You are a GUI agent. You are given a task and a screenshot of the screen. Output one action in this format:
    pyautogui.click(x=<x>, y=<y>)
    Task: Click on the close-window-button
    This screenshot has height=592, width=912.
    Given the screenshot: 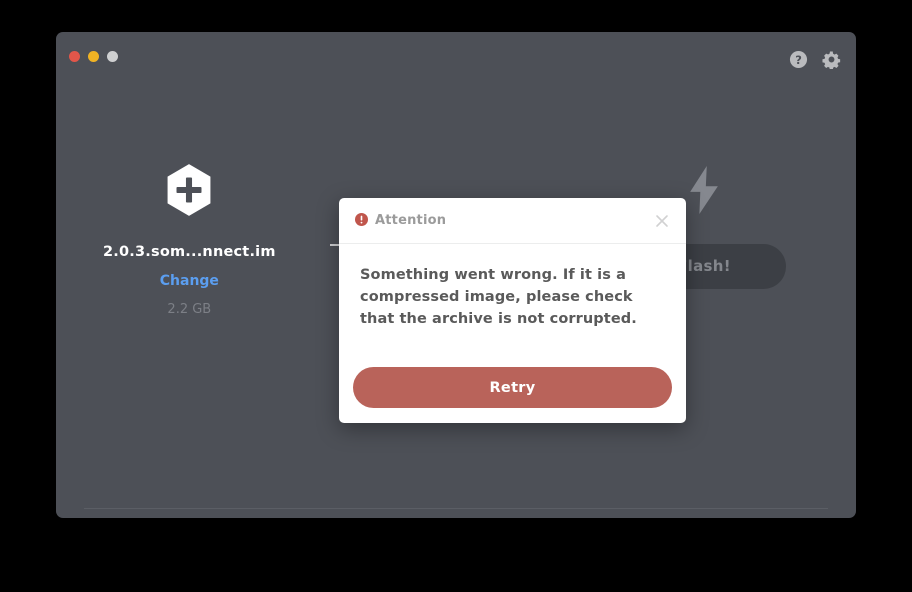 What is the action you would take?
    pyautogui.click(x=74, y=56)
    